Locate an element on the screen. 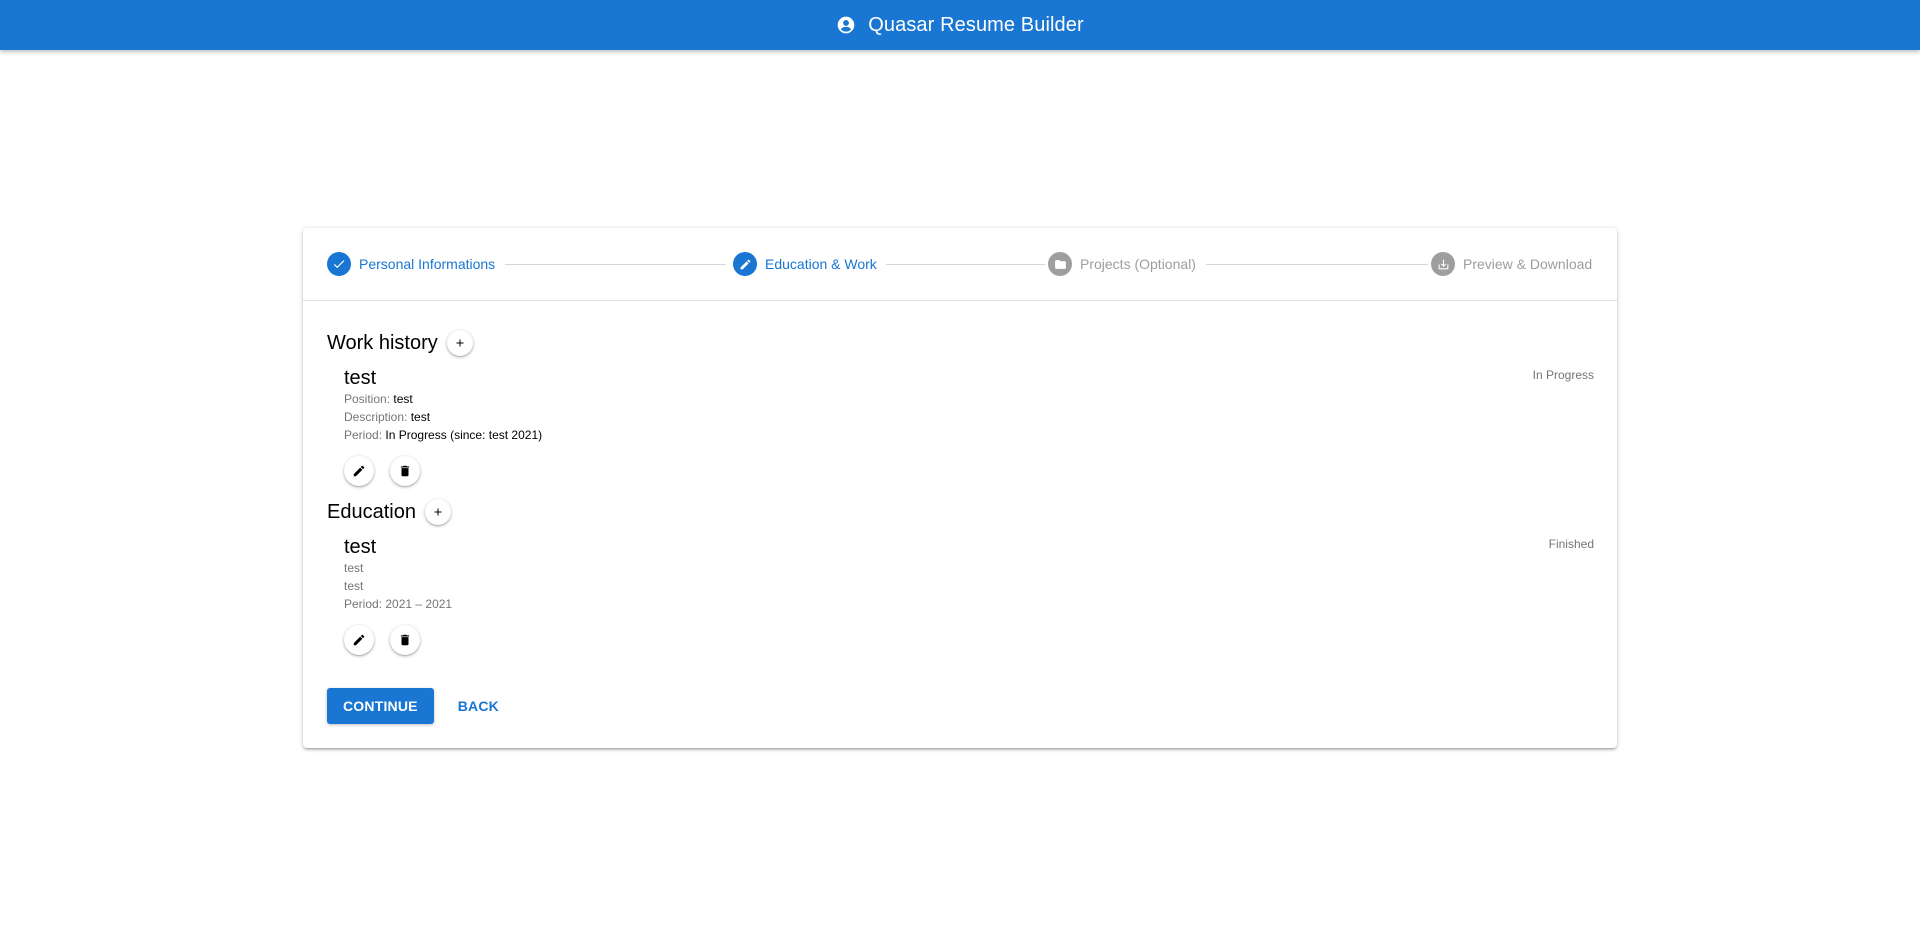 This screenshot has width=1920, height=927. add-work-button is located at coordinates (459, 343).